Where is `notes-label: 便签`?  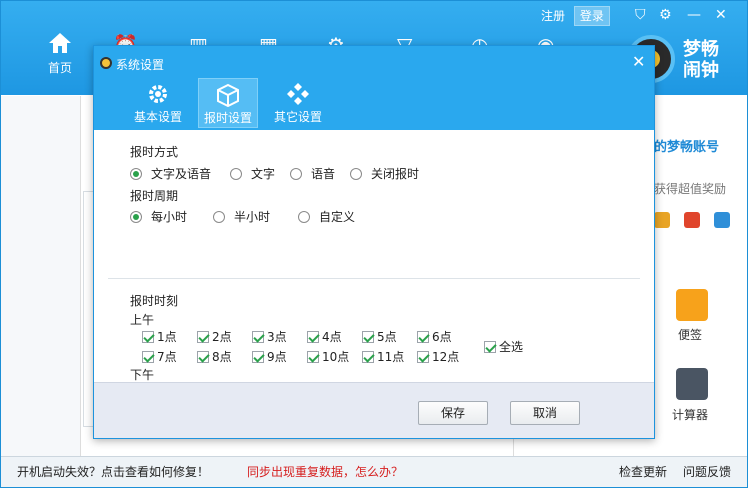
notes-label: 便签 is located at coordinates (690, 334).